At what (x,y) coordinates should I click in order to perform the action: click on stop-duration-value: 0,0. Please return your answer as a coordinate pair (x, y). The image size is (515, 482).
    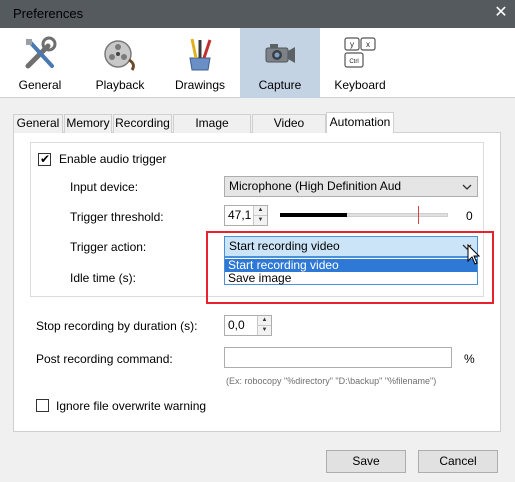
    Looking at the image, I should click on (236, 325).